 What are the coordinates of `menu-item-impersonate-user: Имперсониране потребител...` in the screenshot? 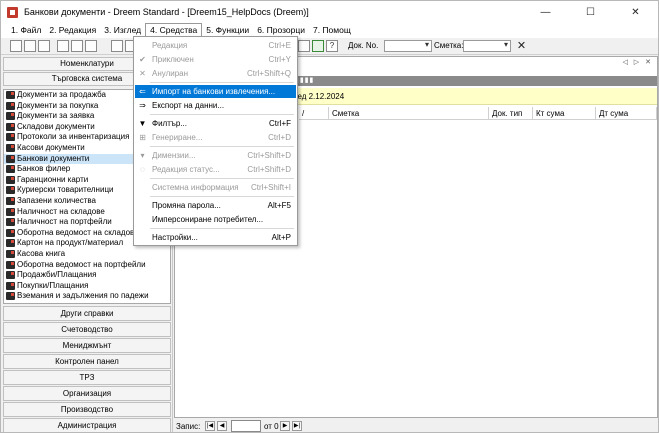 It's located at (215, 219).